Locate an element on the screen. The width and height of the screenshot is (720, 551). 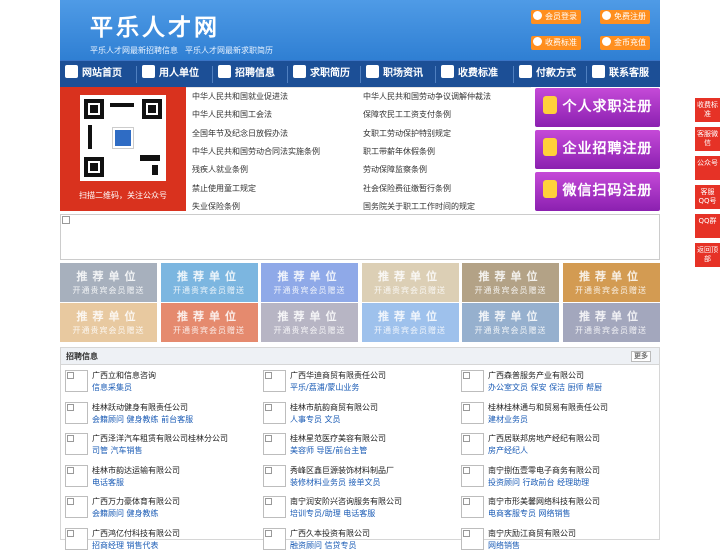
company-name: 桂林桂林通与和贸易有限责任公司 is located at coordinates (548, 407).